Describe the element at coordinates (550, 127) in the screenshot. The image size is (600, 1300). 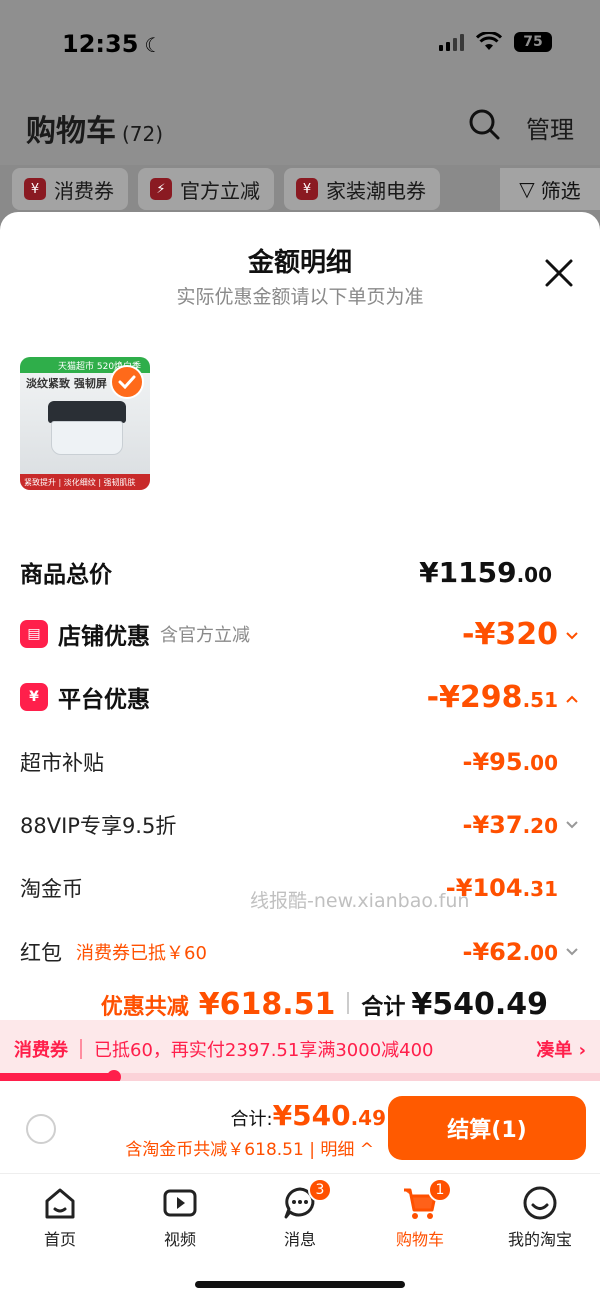
I see `manage-button: 管理` at that location.